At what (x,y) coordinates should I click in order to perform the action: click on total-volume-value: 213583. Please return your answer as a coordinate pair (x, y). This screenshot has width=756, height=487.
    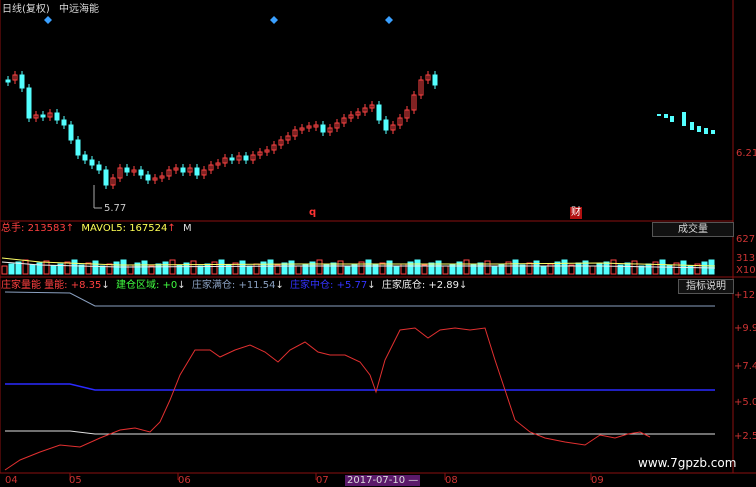
    Looking at the image, I should click on (46, 228).